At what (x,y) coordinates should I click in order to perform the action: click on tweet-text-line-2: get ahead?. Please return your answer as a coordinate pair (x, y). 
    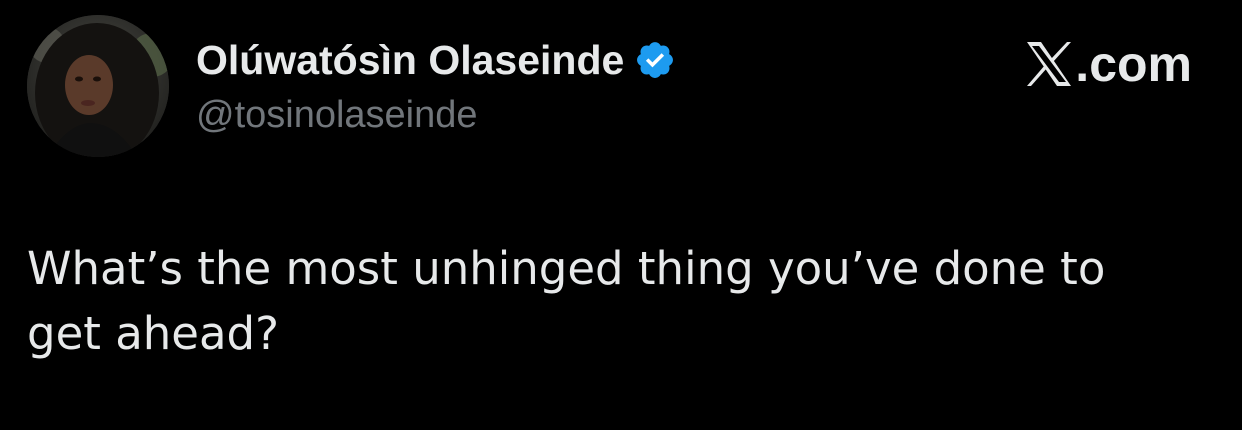
    Looking at the image, I should click on (153, 333).